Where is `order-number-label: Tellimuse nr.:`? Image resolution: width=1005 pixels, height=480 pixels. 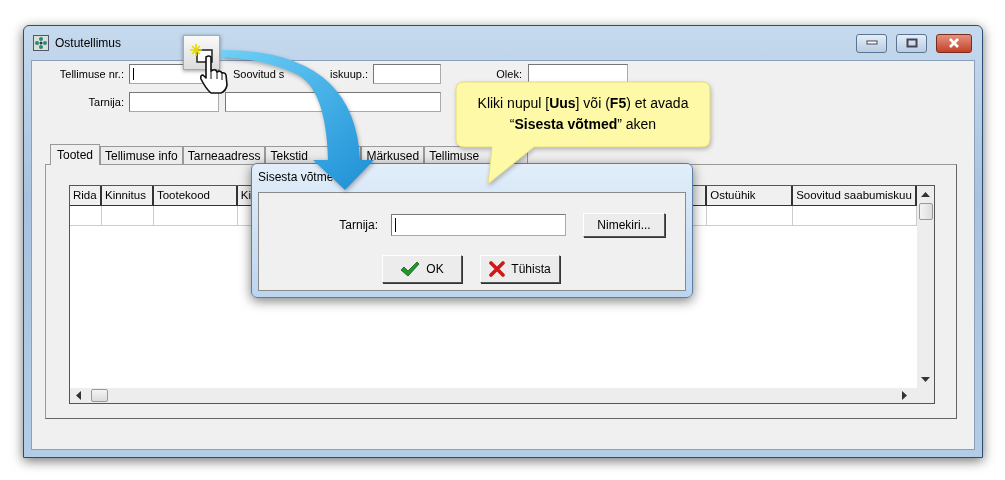 order-number-label: Tellimuse nr.: is located at coordinates (91, 74).